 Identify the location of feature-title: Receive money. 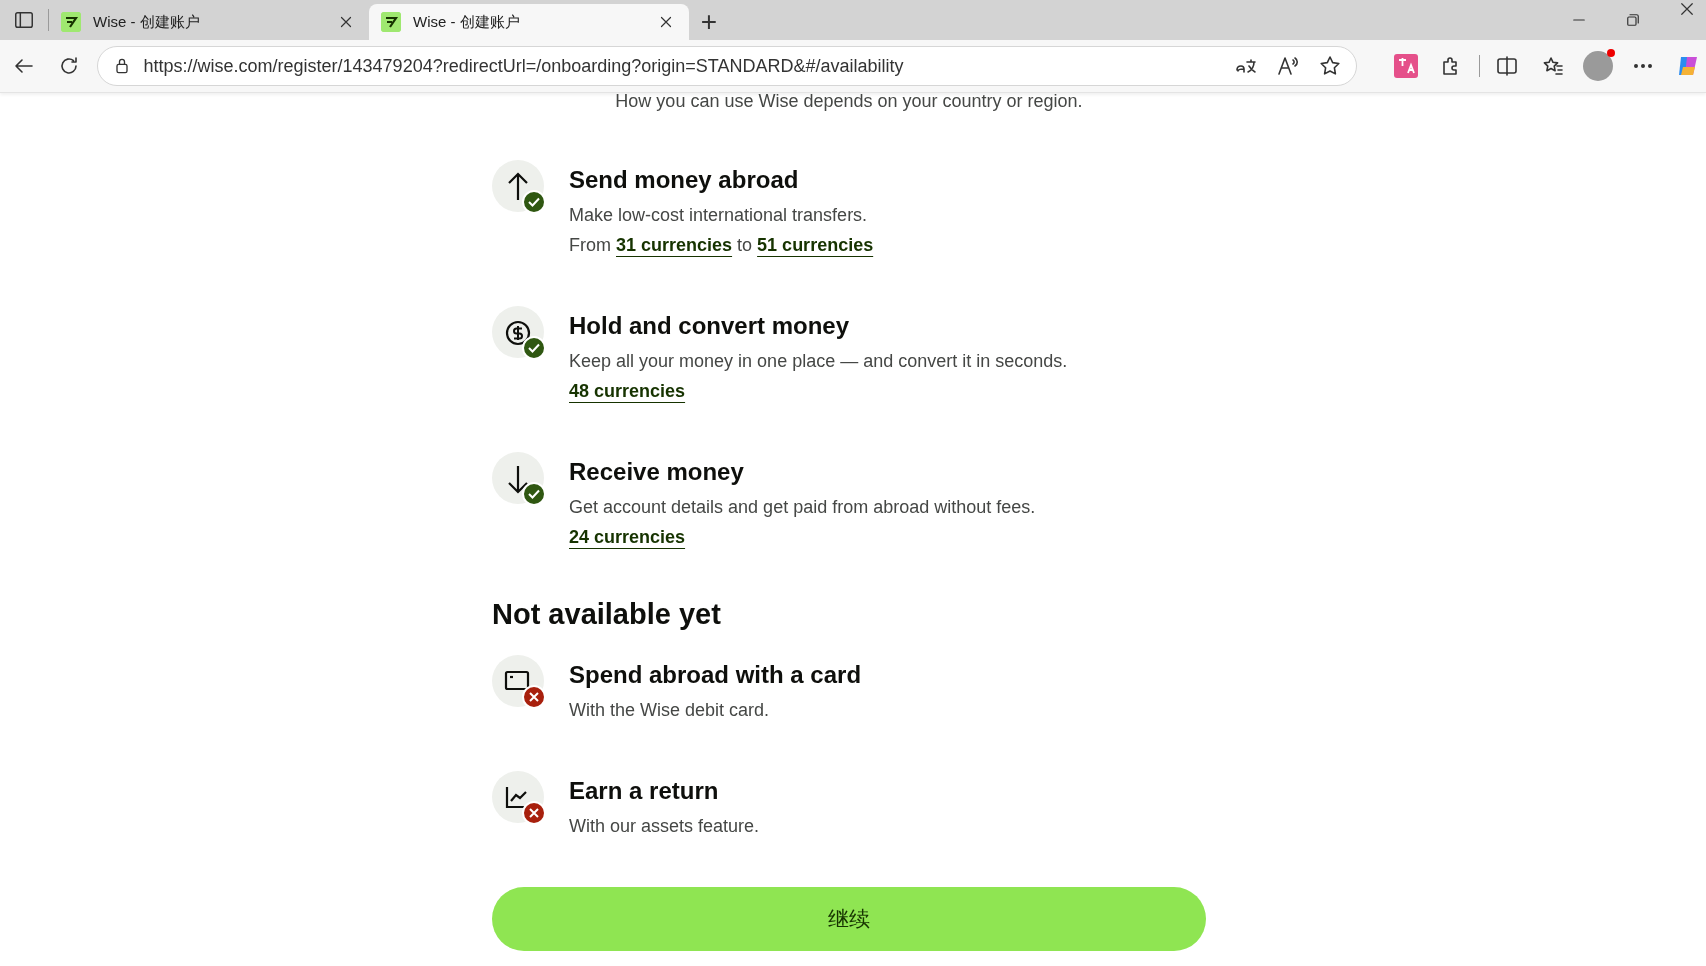
(657, 472).